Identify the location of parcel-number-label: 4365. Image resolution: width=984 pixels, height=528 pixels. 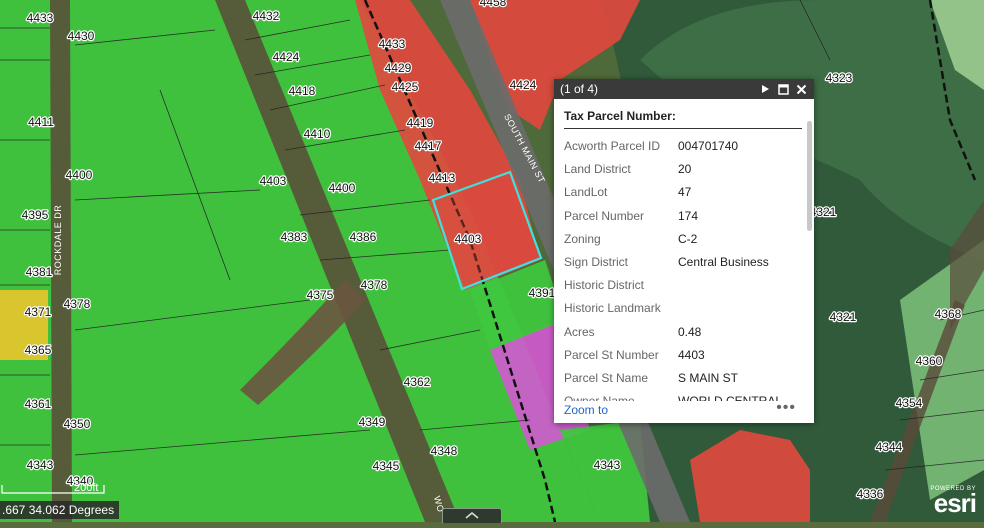
(38, 350).